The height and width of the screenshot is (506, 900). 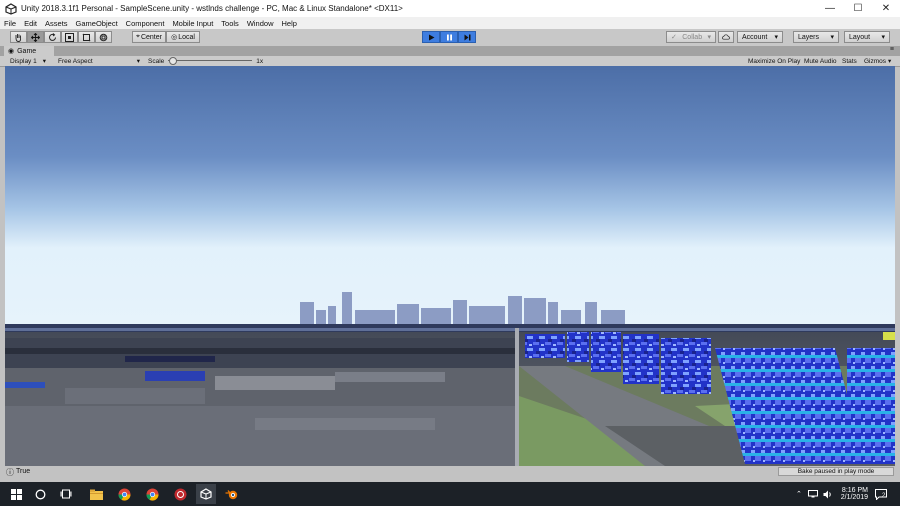 I want to click on display-dropdown: Display 1 ▾, so click(x=28, y=61).